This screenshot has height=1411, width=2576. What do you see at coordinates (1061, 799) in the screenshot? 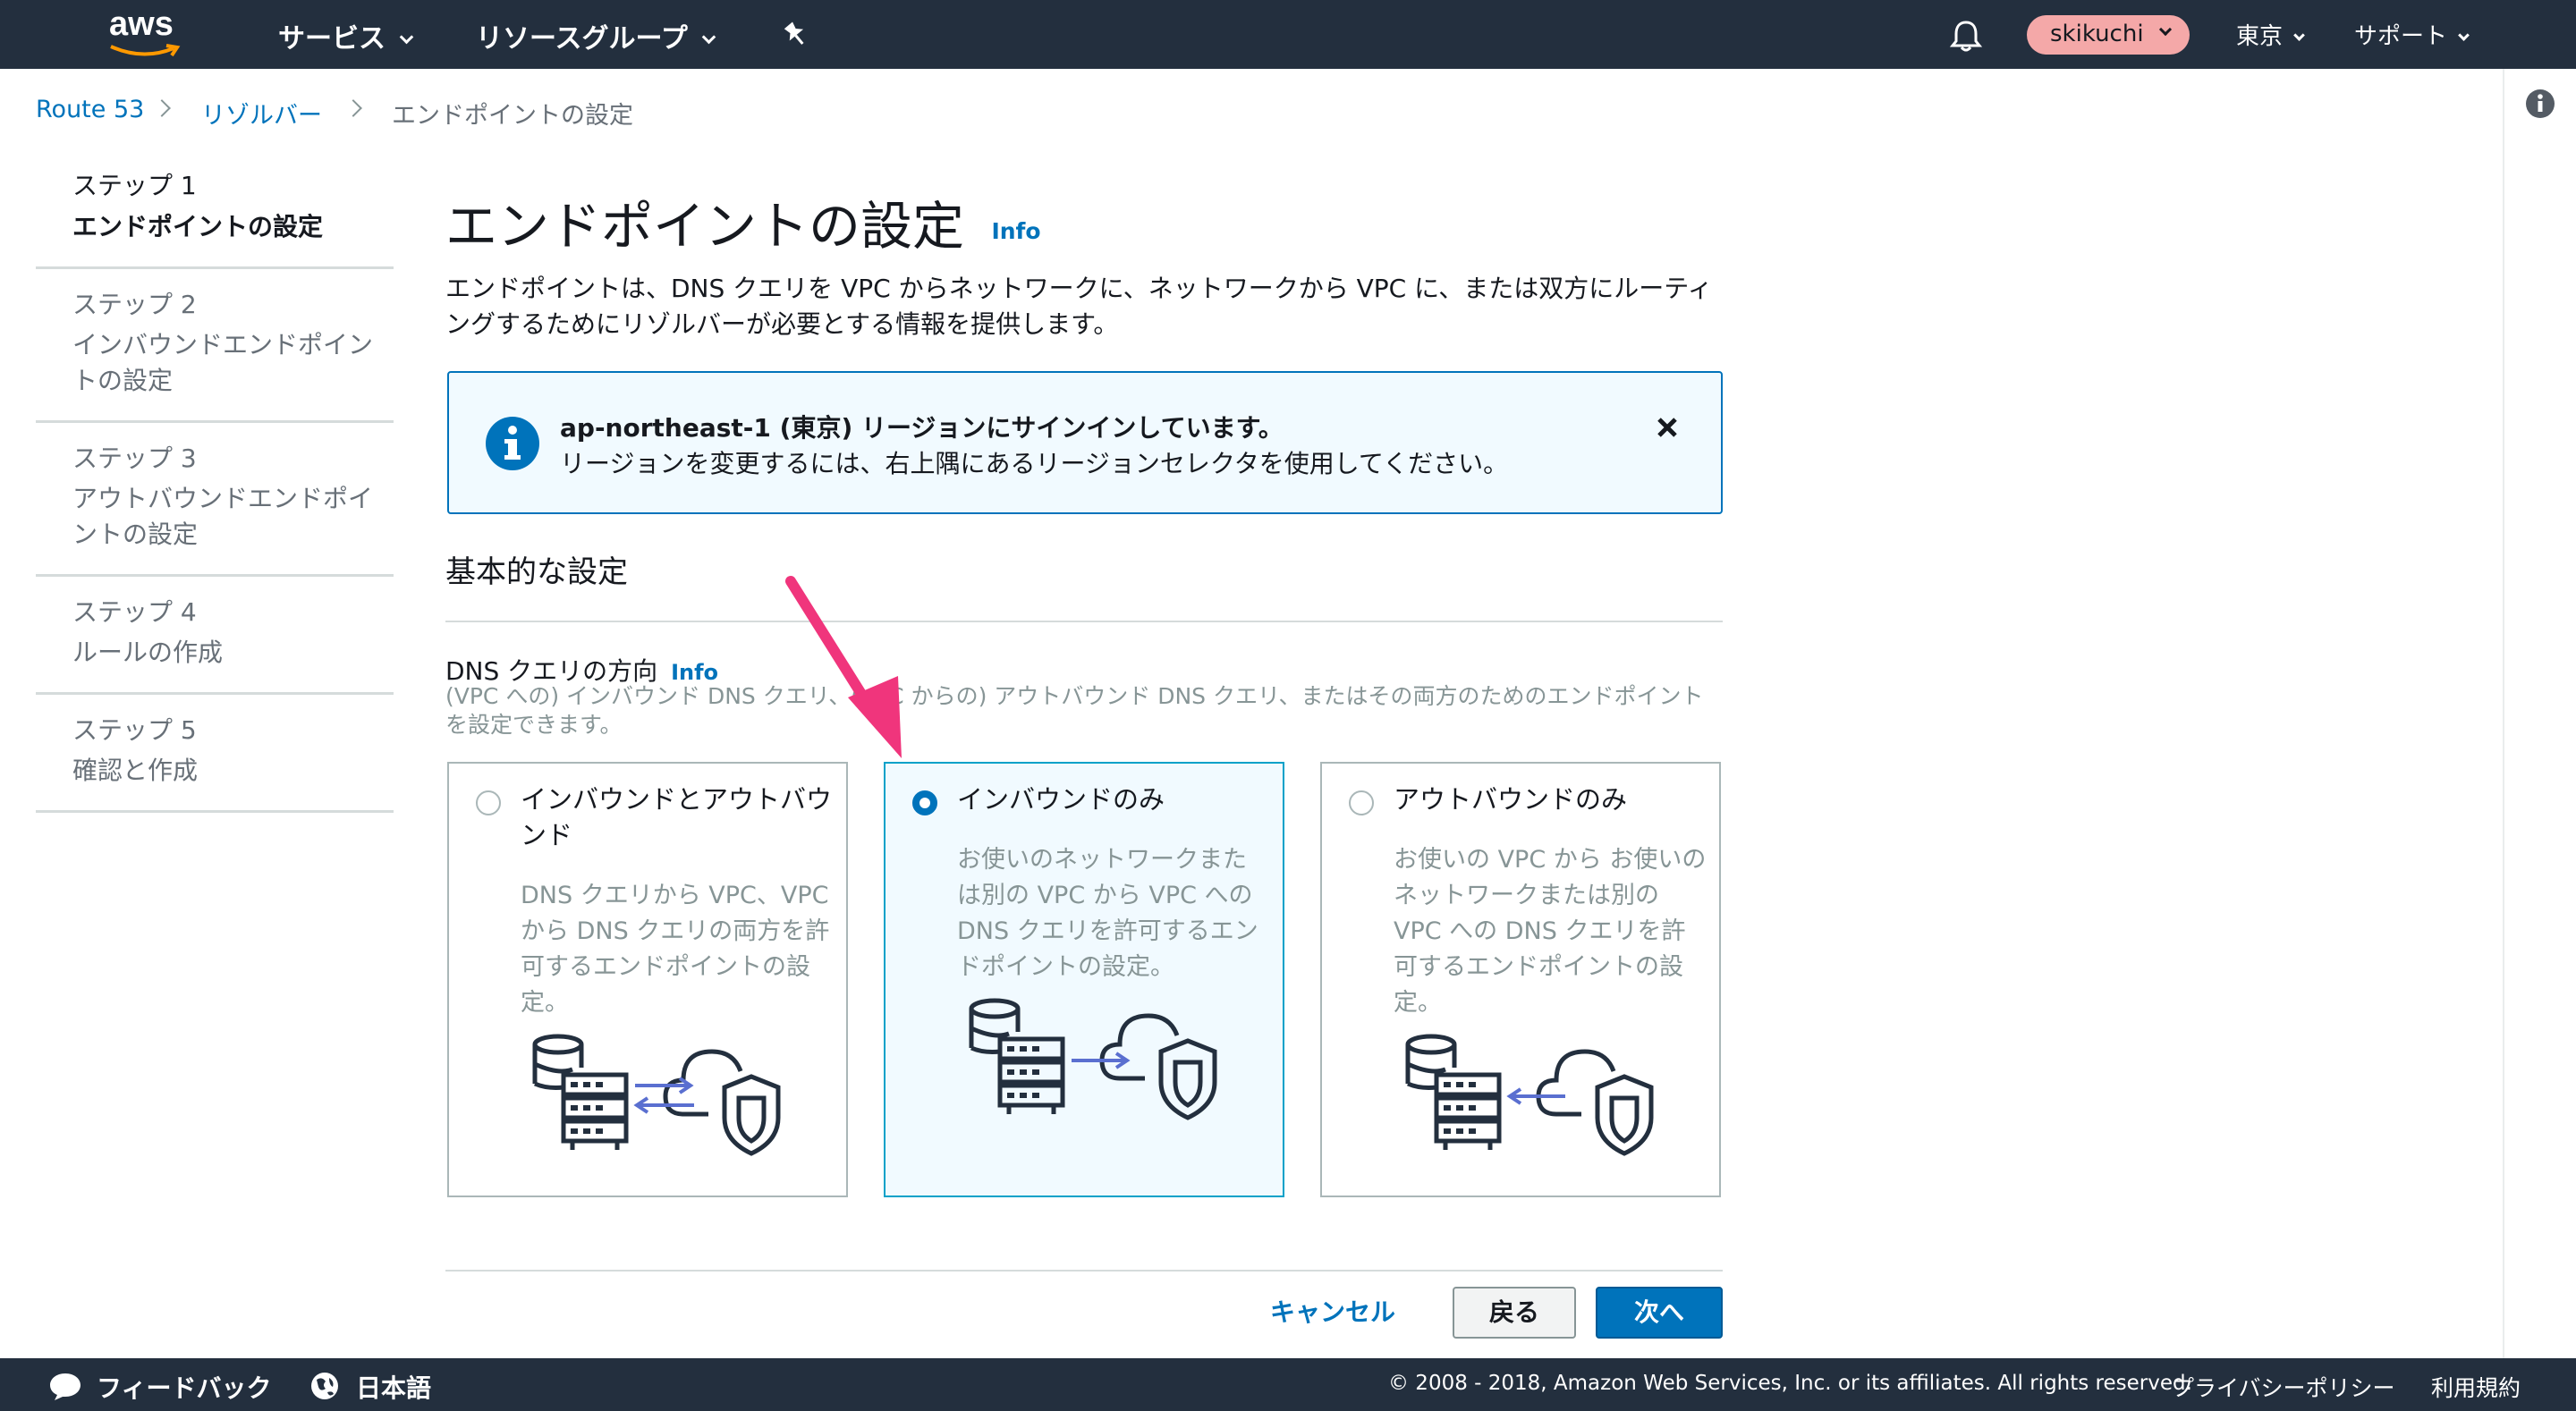
I see `option-title: インバウンドのみ` at bounding box center [1061, 799].